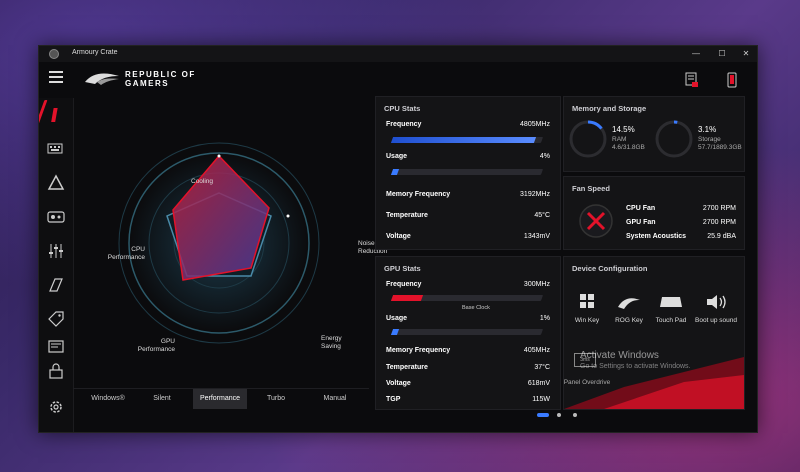 This screenshot has width=800, height=472. Describe the element at coordinates (610, 268) in the screenshot. I see `device-configuration-title: Device Configuration` at that location.